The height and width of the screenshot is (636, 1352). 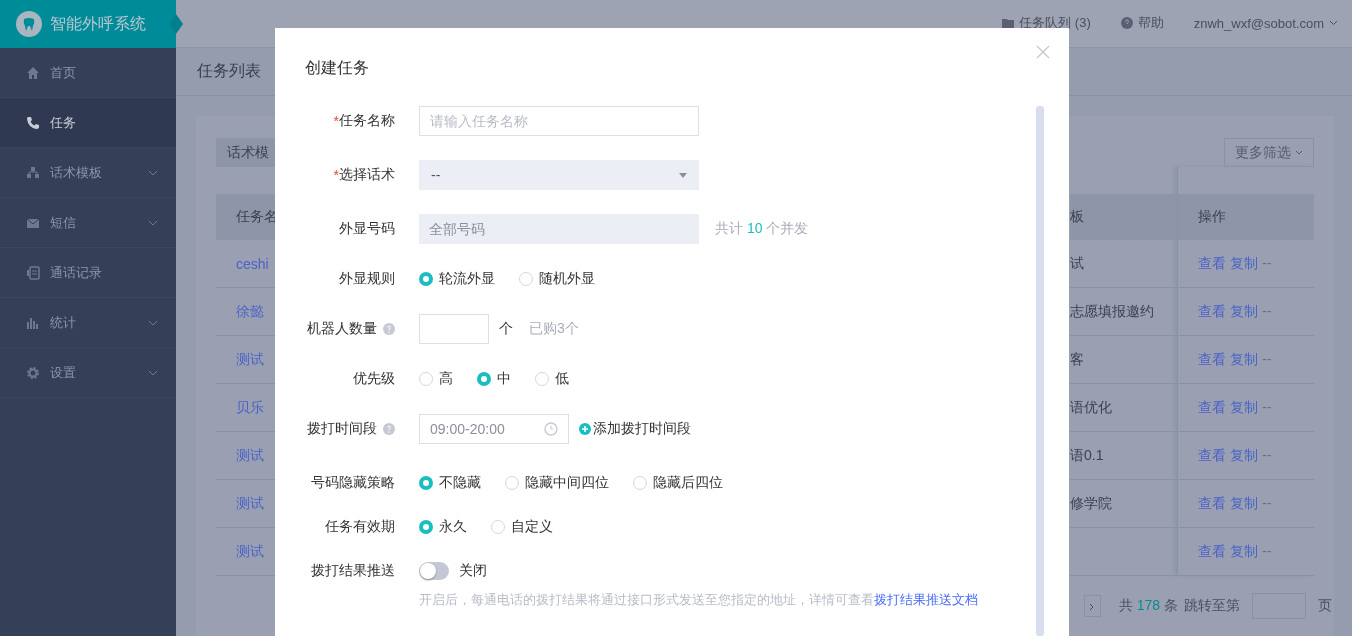 What do you see at coordinates (1265, 23) in the screenshot?
I see `user-menu: znwh_wxf@sobot.com` at bounding box center [1265, 23].